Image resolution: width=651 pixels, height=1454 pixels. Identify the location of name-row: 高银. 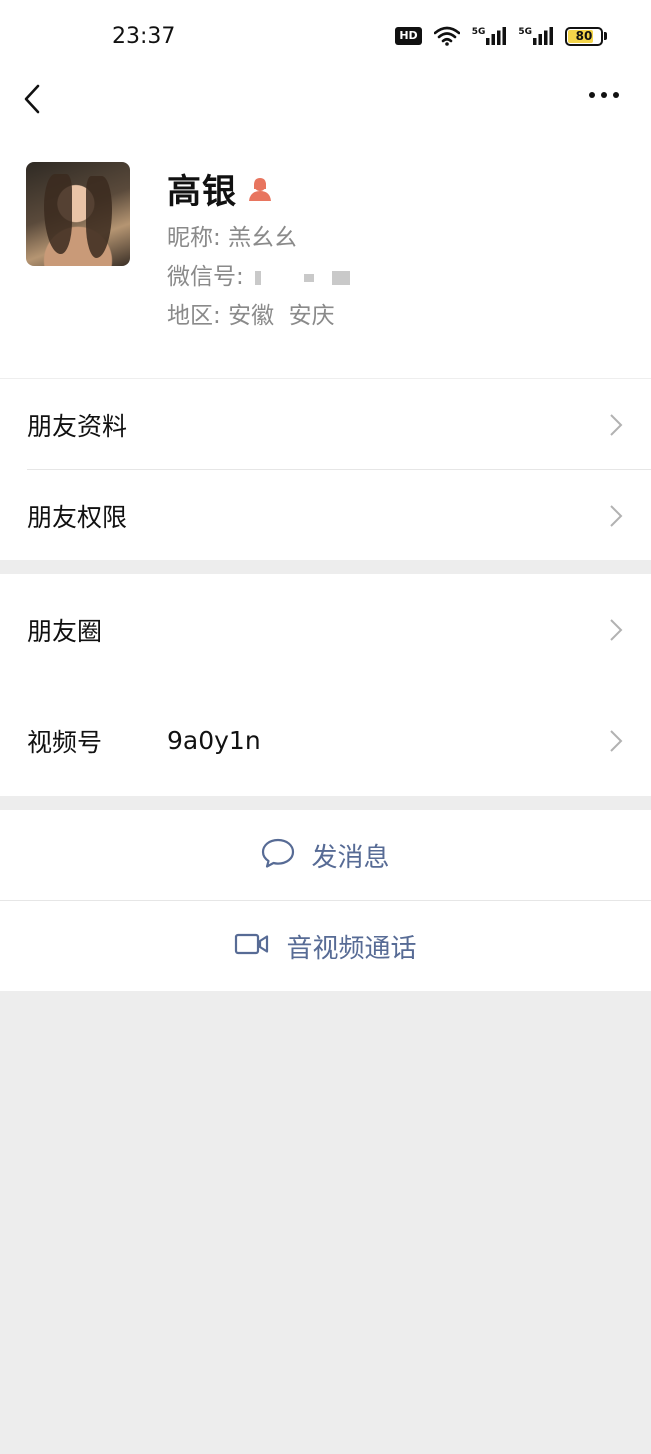
(220, 188).